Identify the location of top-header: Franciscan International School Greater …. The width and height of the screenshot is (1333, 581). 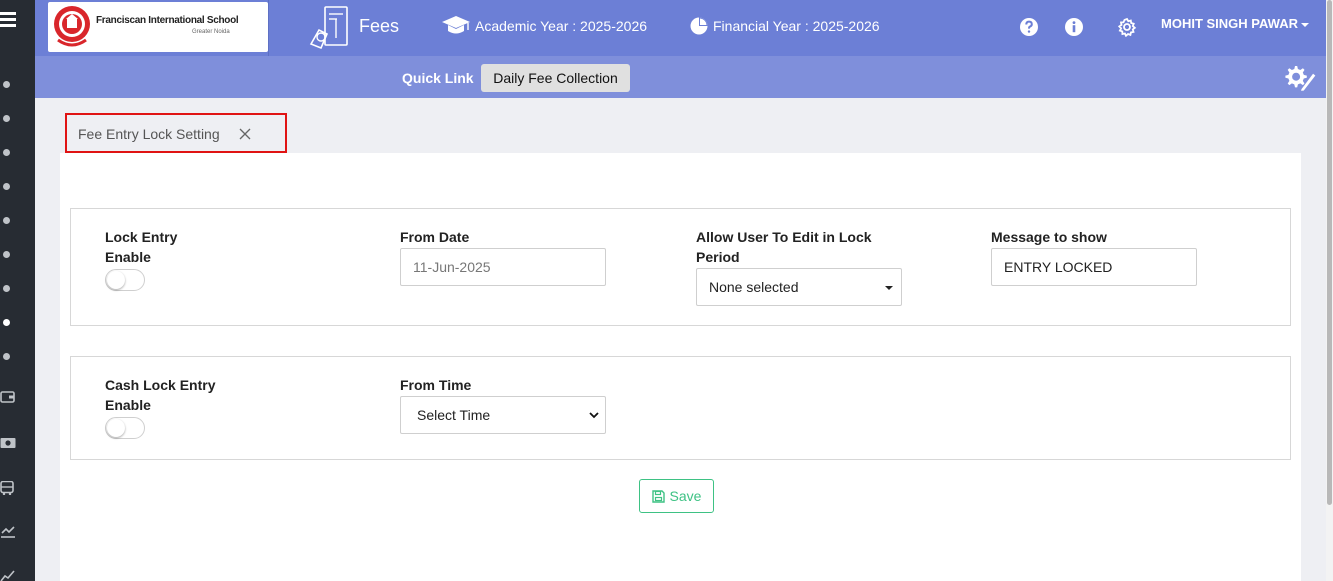
(680, 28).